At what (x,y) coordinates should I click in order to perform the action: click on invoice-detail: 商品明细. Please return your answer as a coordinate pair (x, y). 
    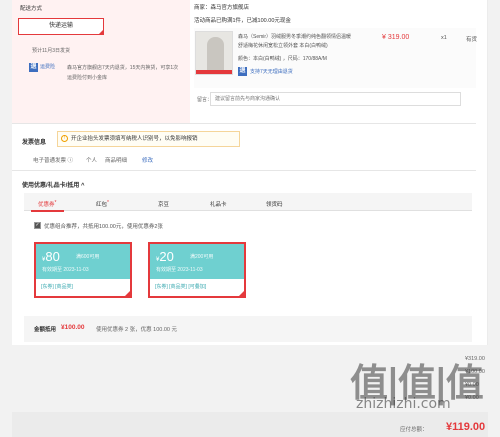
    Looking at the image, I should click on (116, 161).